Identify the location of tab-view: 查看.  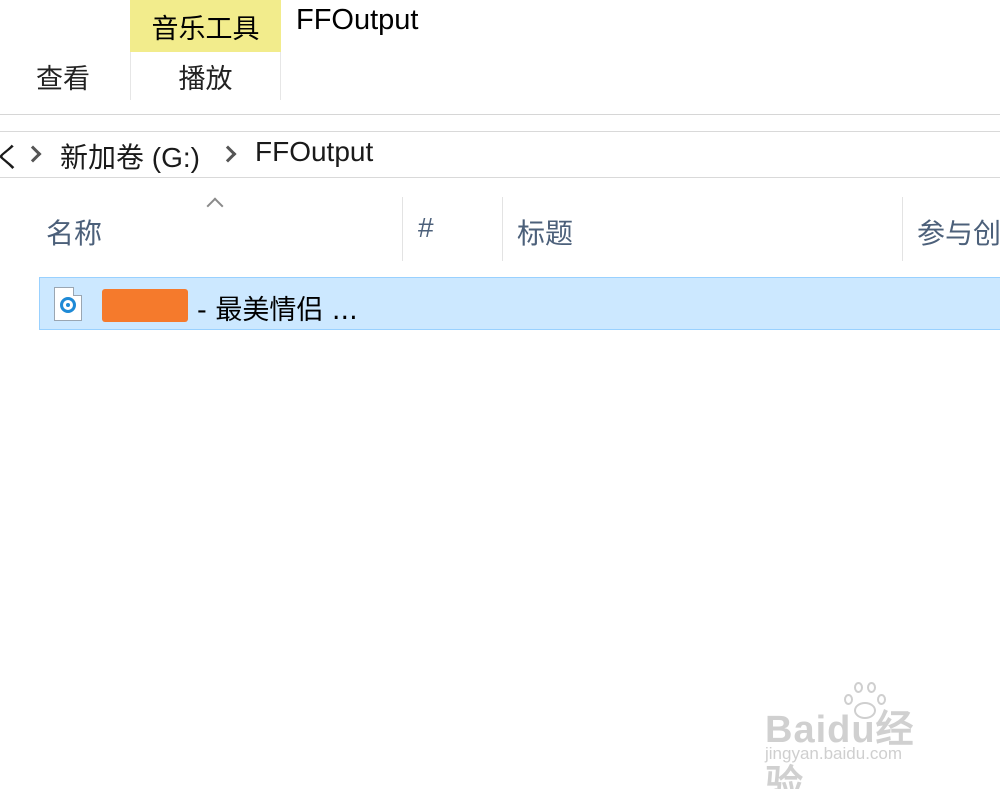
(63, 76).